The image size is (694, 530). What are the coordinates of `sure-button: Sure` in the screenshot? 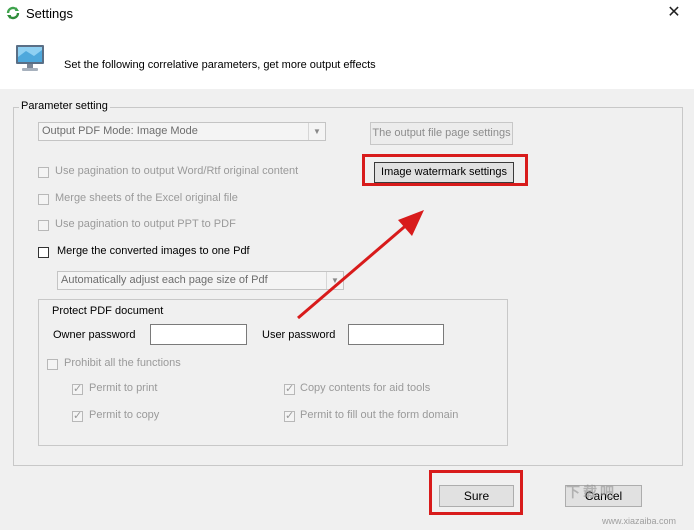 It's located at (476, 496).